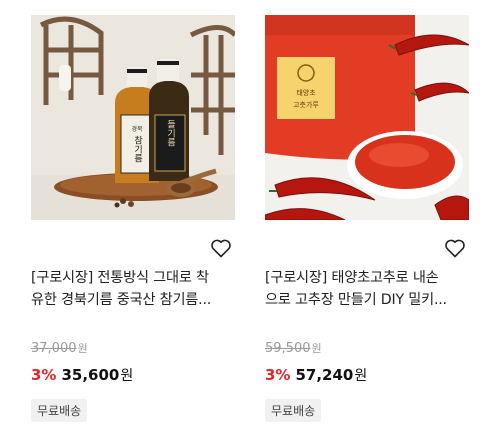  What do you see at coordinates (54, 348) in the screenshot?
I see `original-price-value: 37,000` at bounding box center [54, 348].